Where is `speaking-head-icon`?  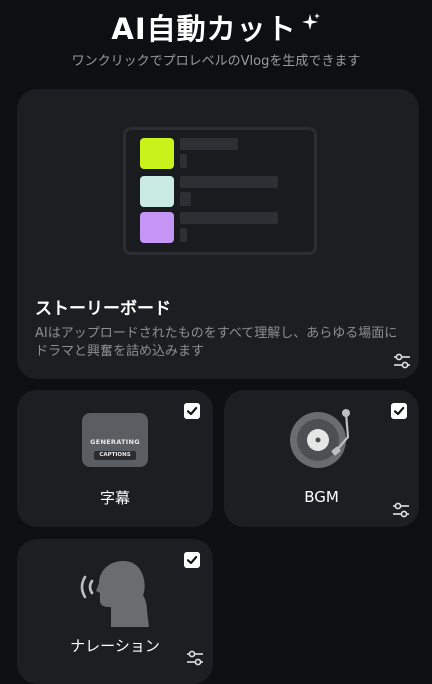
speaking-head-icon is located at coordinates (114, 594).